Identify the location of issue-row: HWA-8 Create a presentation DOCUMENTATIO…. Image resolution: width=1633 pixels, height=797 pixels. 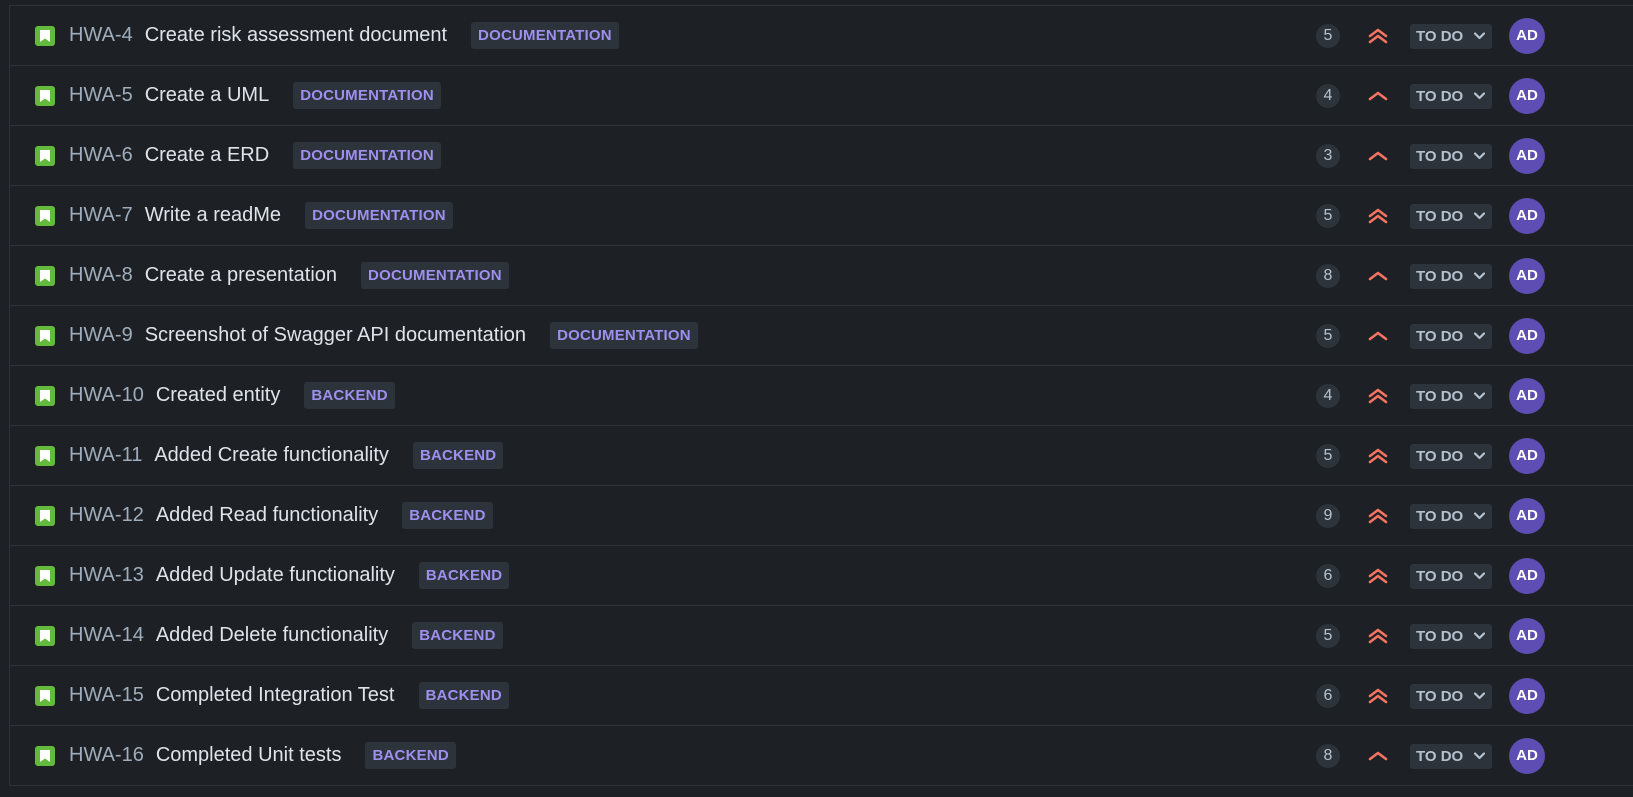
(821, 276).